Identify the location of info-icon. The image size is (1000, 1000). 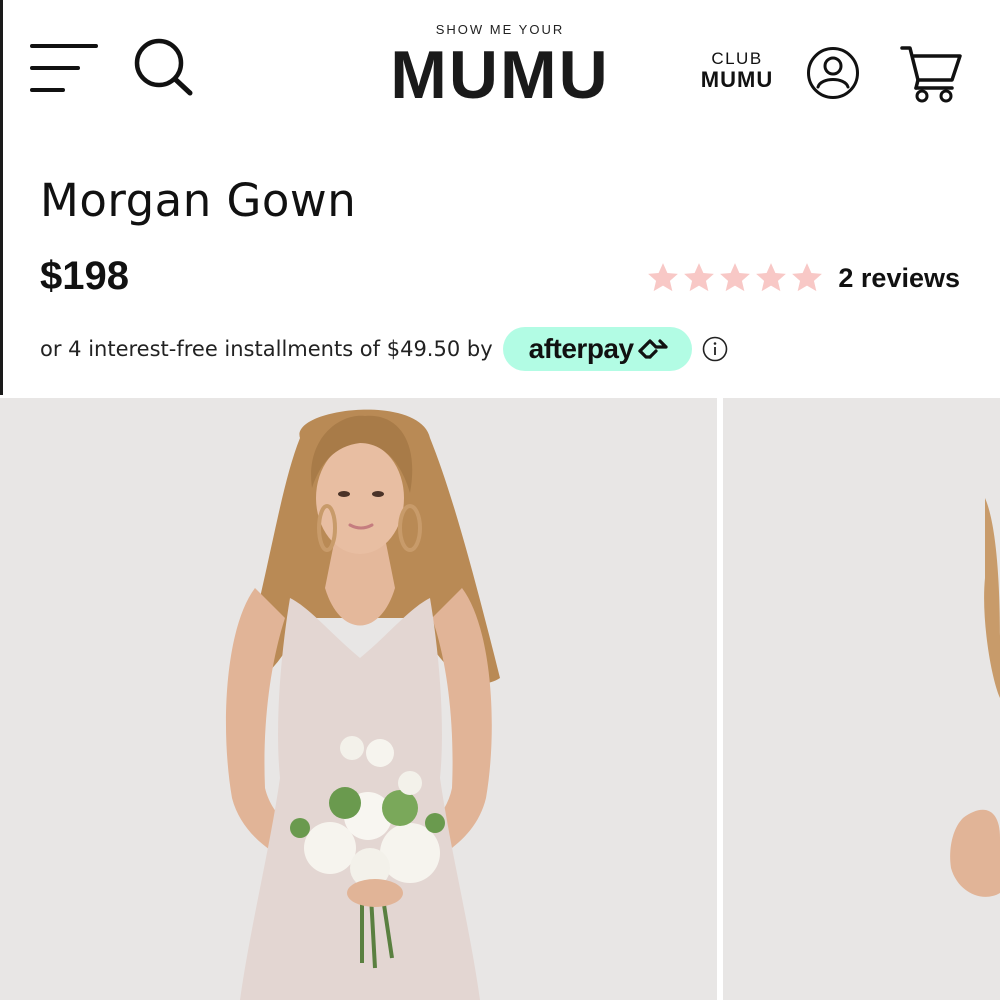
(715, 349).